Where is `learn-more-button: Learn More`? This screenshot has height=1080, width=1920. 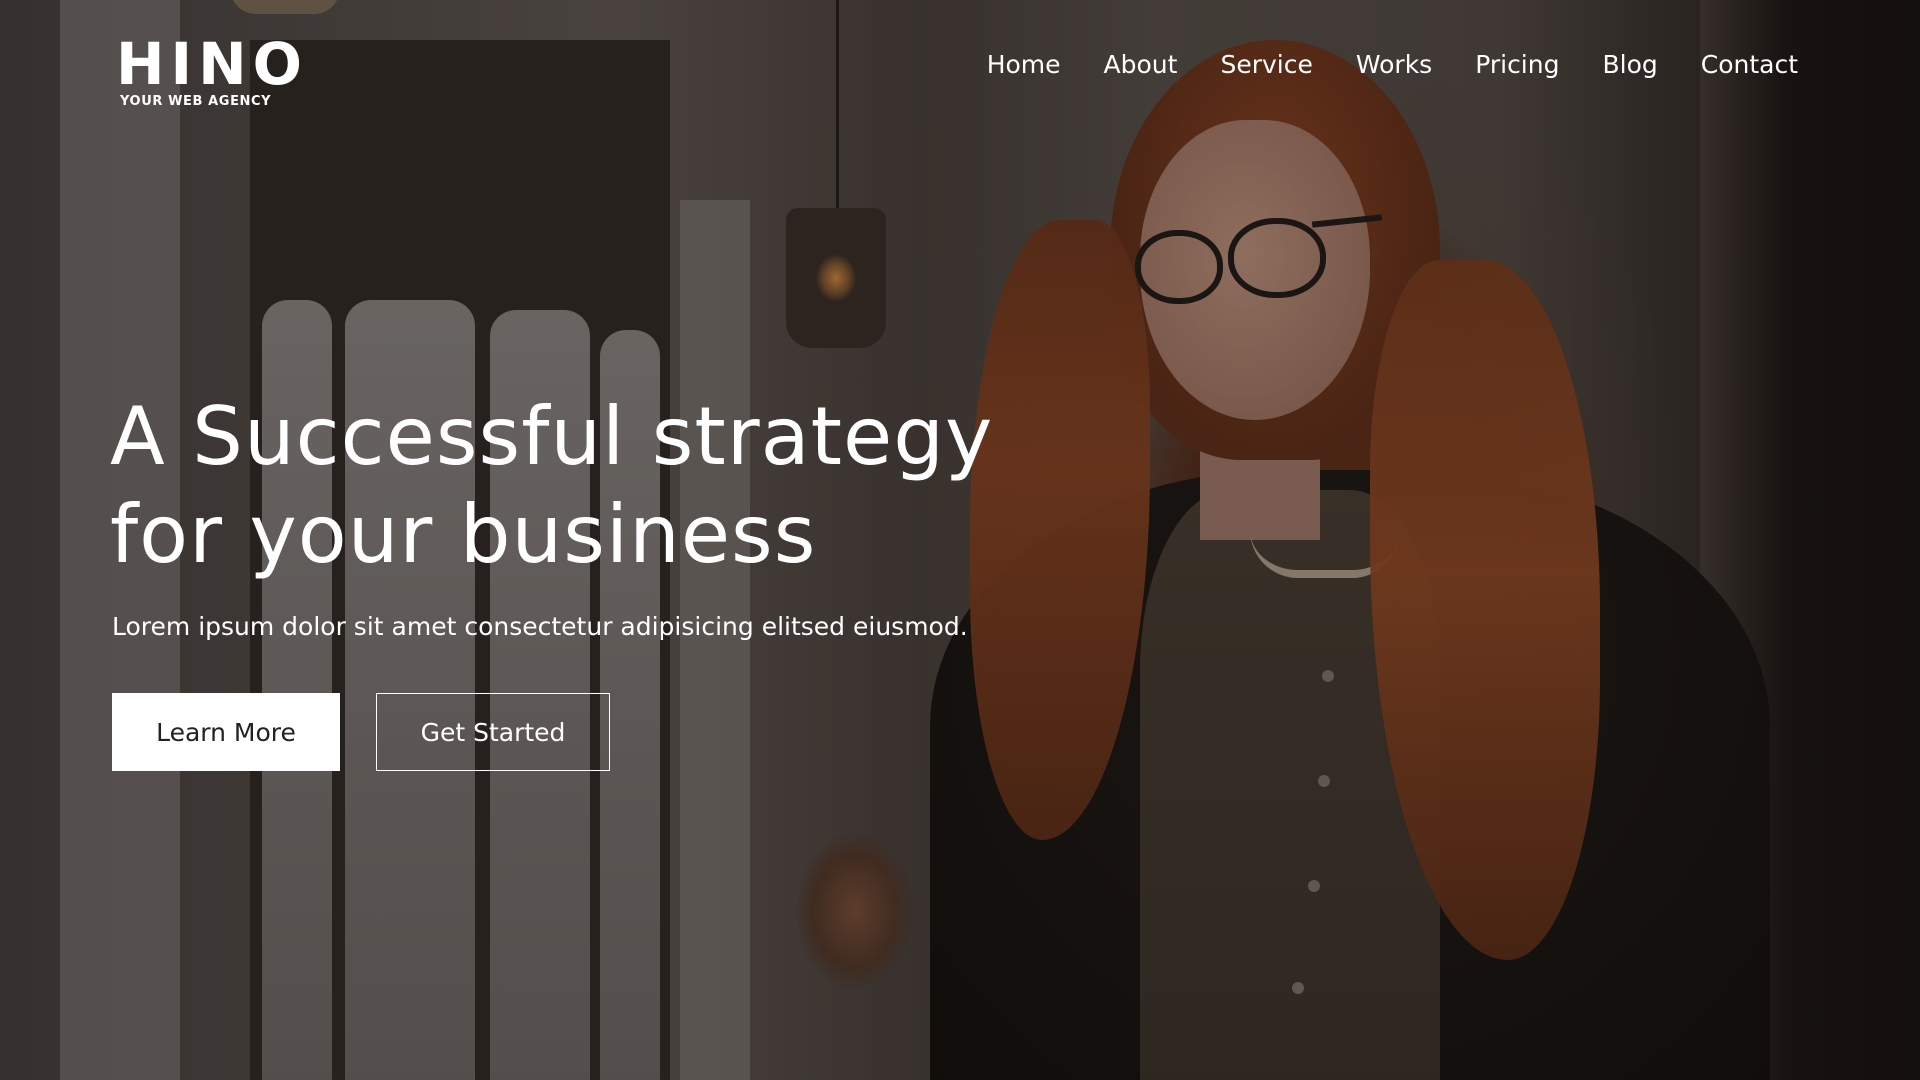 learn-more-button: Learn More is located at coordinates (226, 732).